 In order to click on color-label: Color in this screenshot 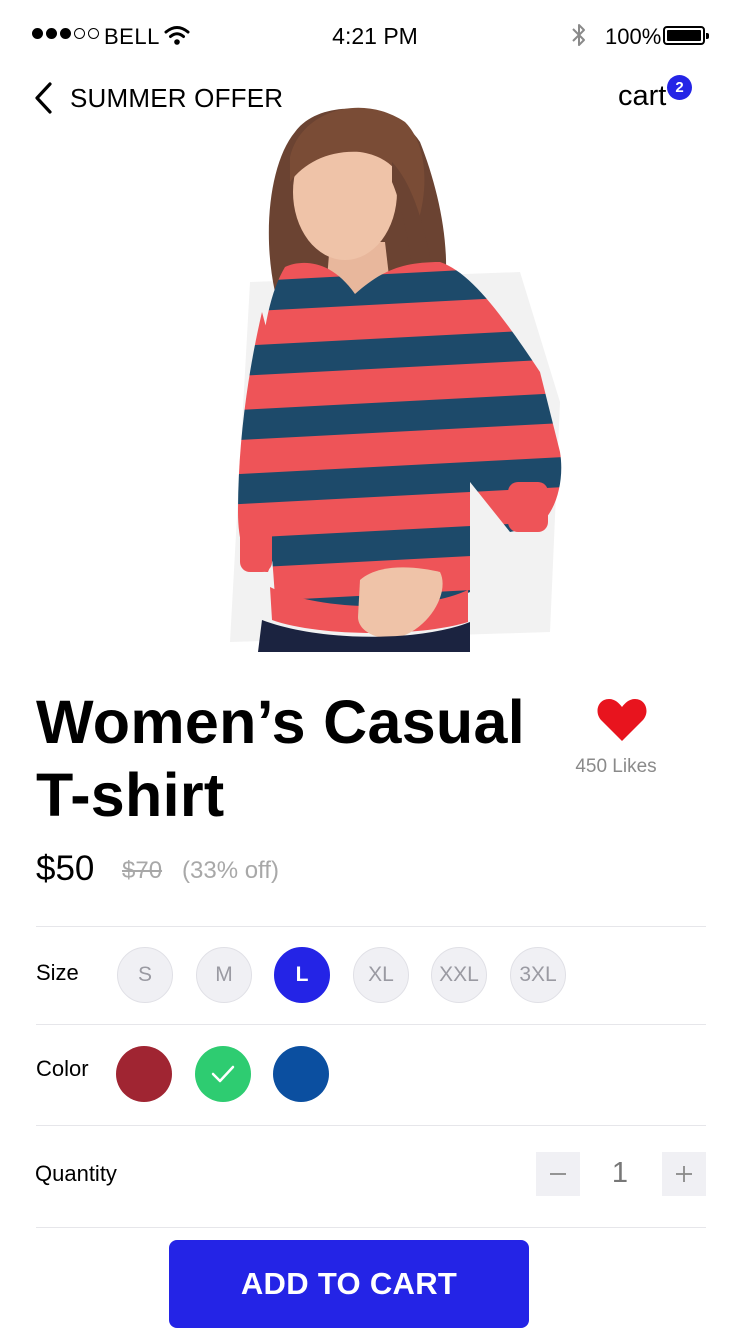, I will do `click(62, 1068)`.